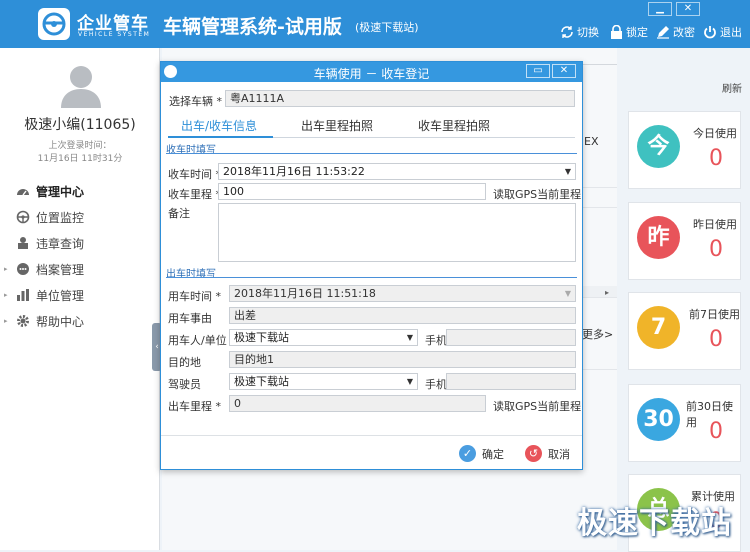 The image size is (750, 552). Describe the element at coordinates (80, 159) in the screenshot. I see `last-login-time: 11月16日 11时31分` at that location.